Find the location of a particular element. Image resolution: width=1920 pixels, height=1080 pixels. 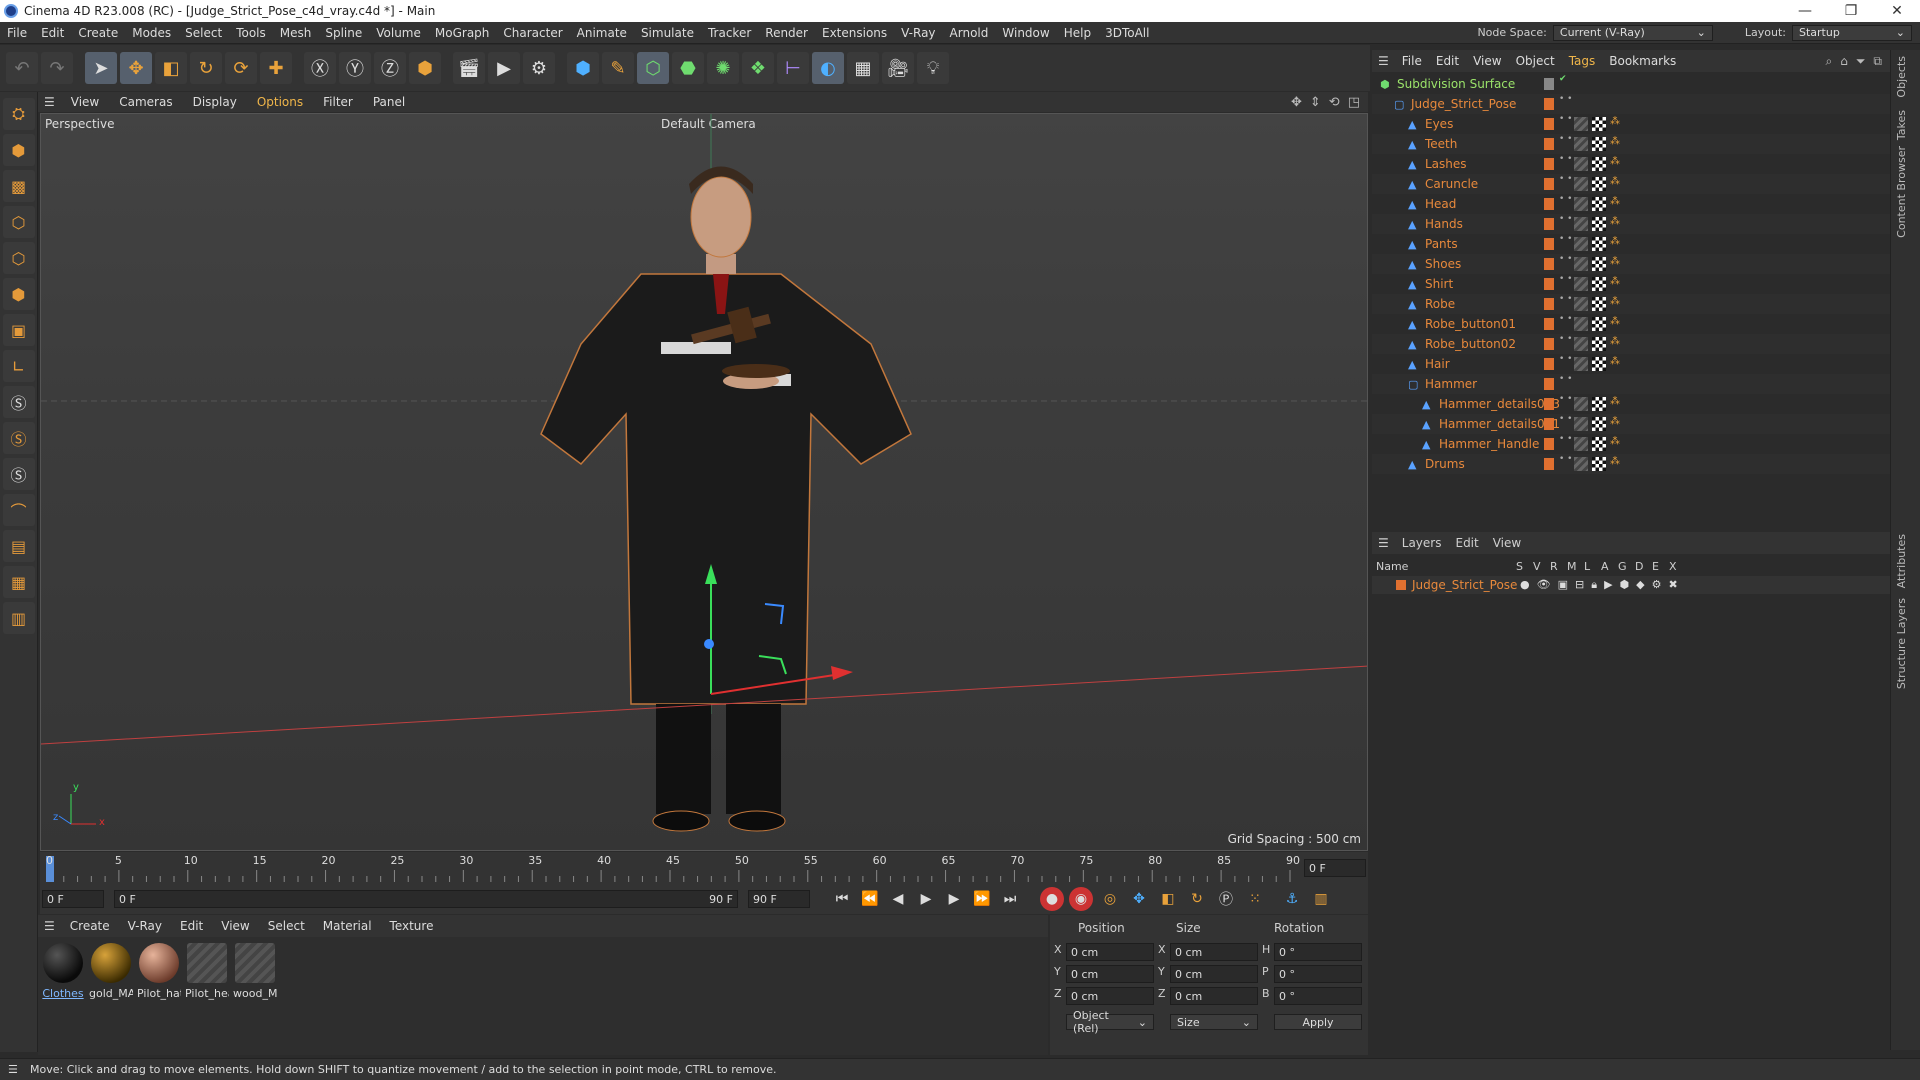

solo-flag-icon: ● is located at coordinates (1525, 585).